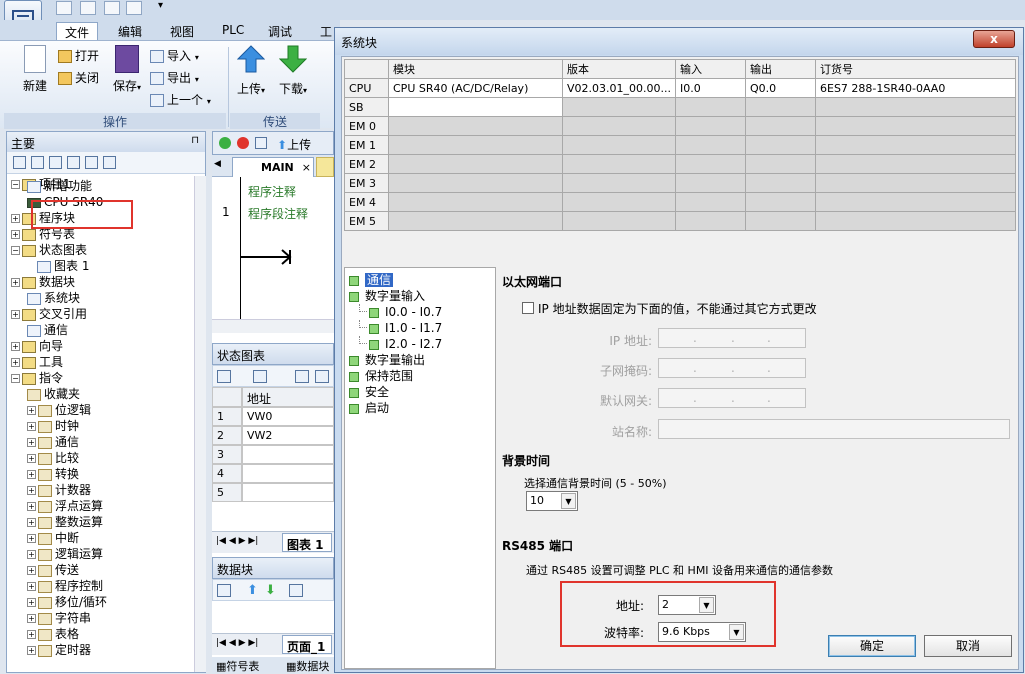  What do you see at coordinates (53, 474) in the screenshot?
I see `tree-item: + 转换` at bounding box center [53, 474].